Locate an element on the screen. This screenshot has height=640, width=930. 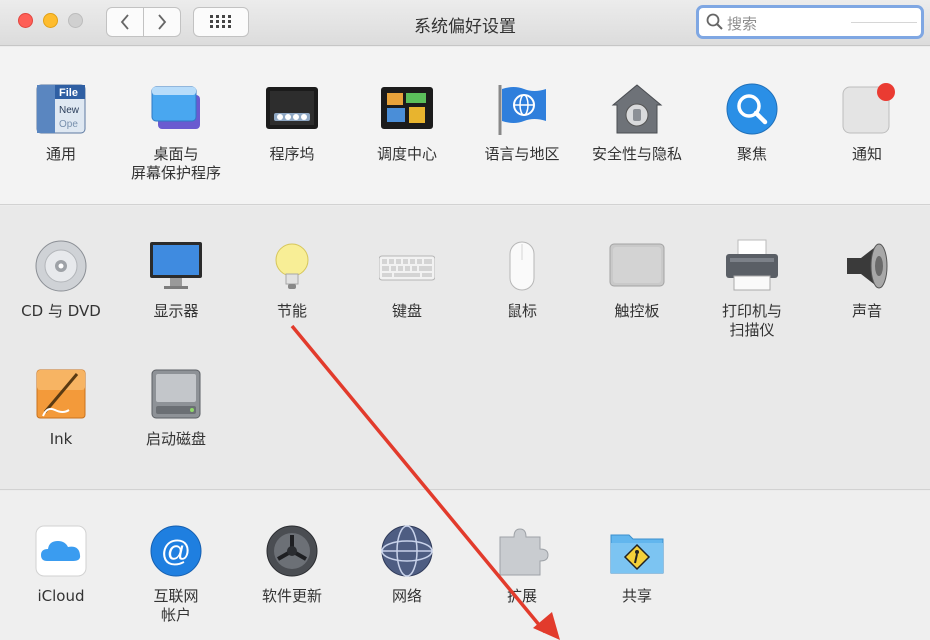
pref-label: 键盘 is located at coordinates (406, 311).